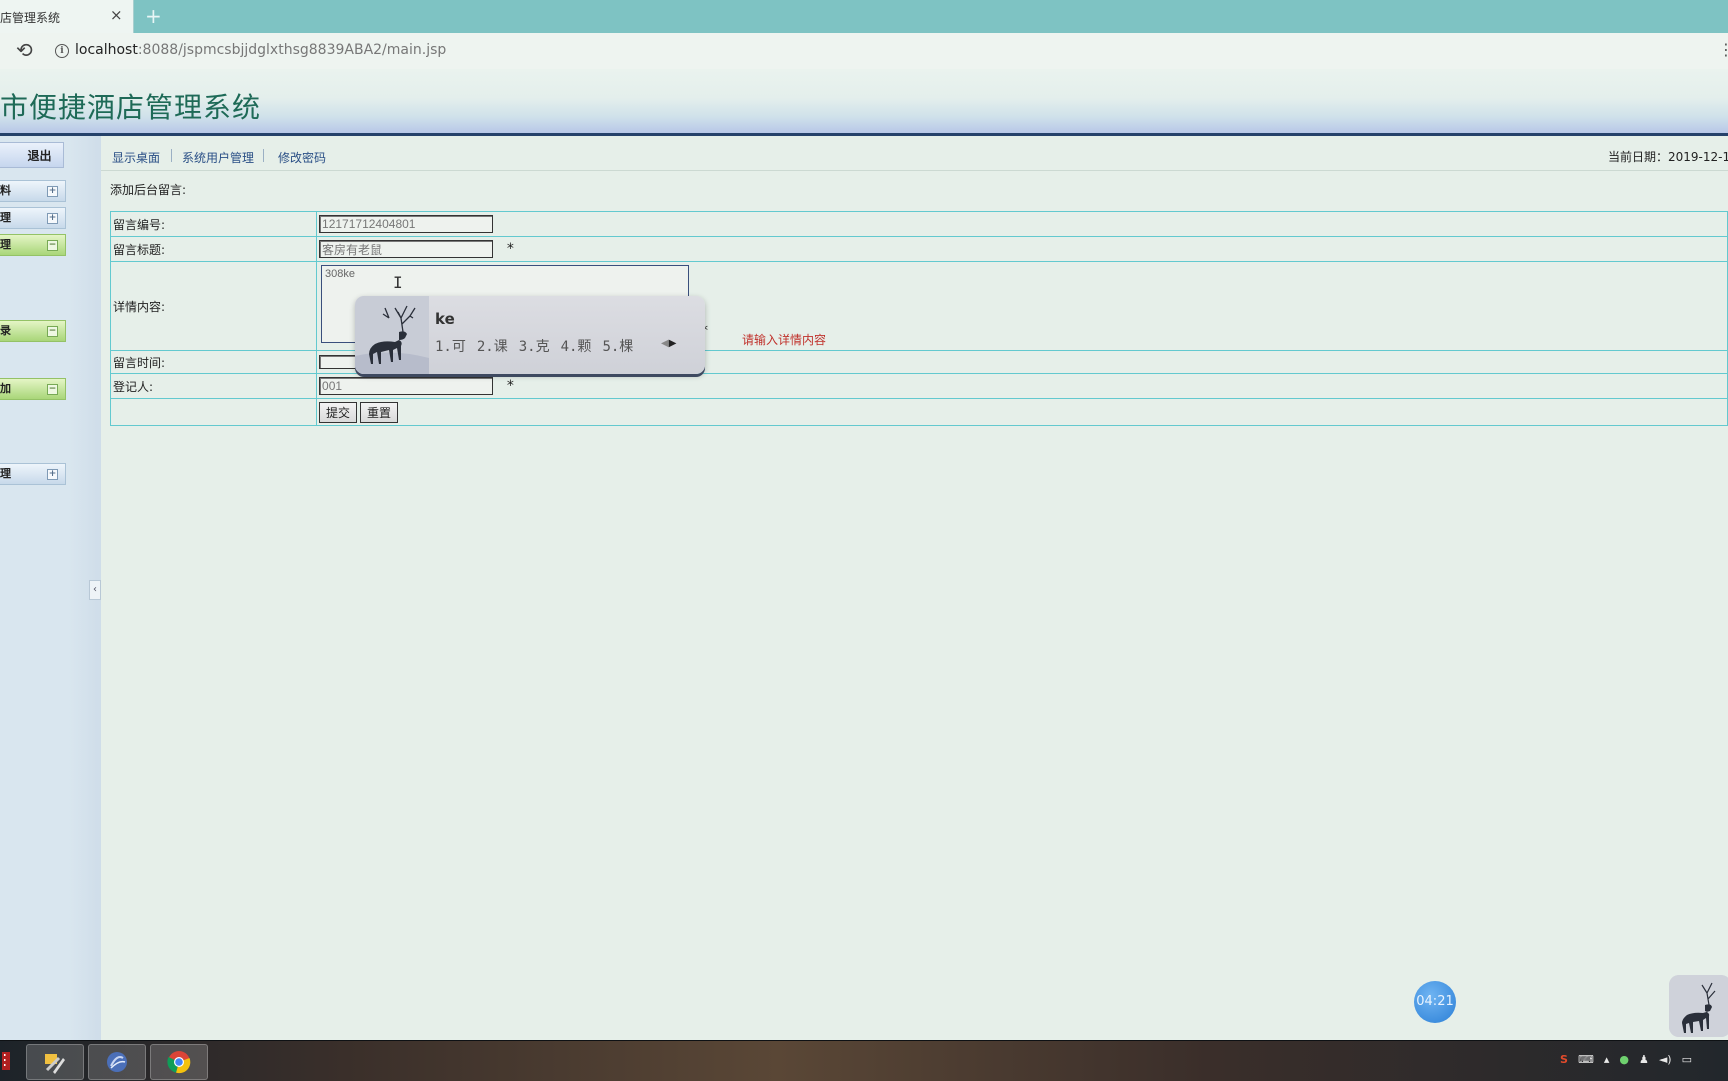 The height and width of the screenshot is (1081, 1728). I want to click on form-row-time: 留言时间:, so click(918, 362).